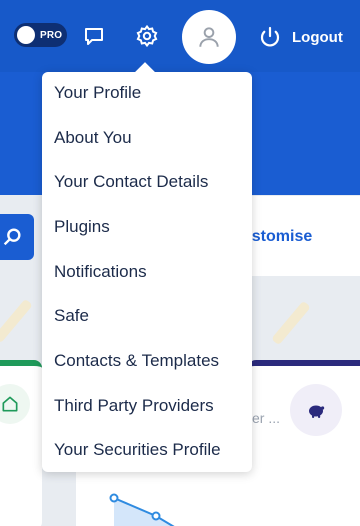 The height and width of the screenshot is (526, 360). I want to click on avatar-button, so click(209, 37).